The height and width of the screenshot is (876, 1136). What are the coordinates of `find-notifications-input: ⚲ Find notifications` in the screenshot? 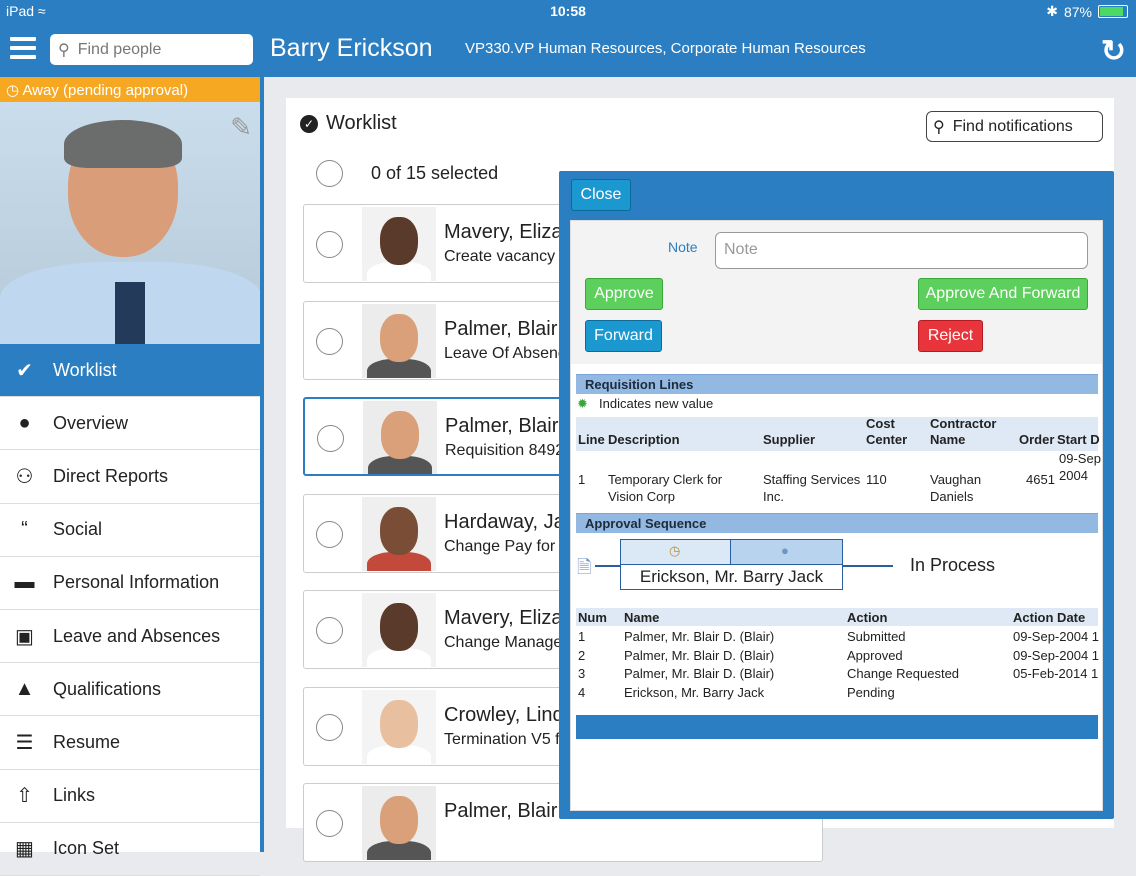 It's located at (1014, 126).